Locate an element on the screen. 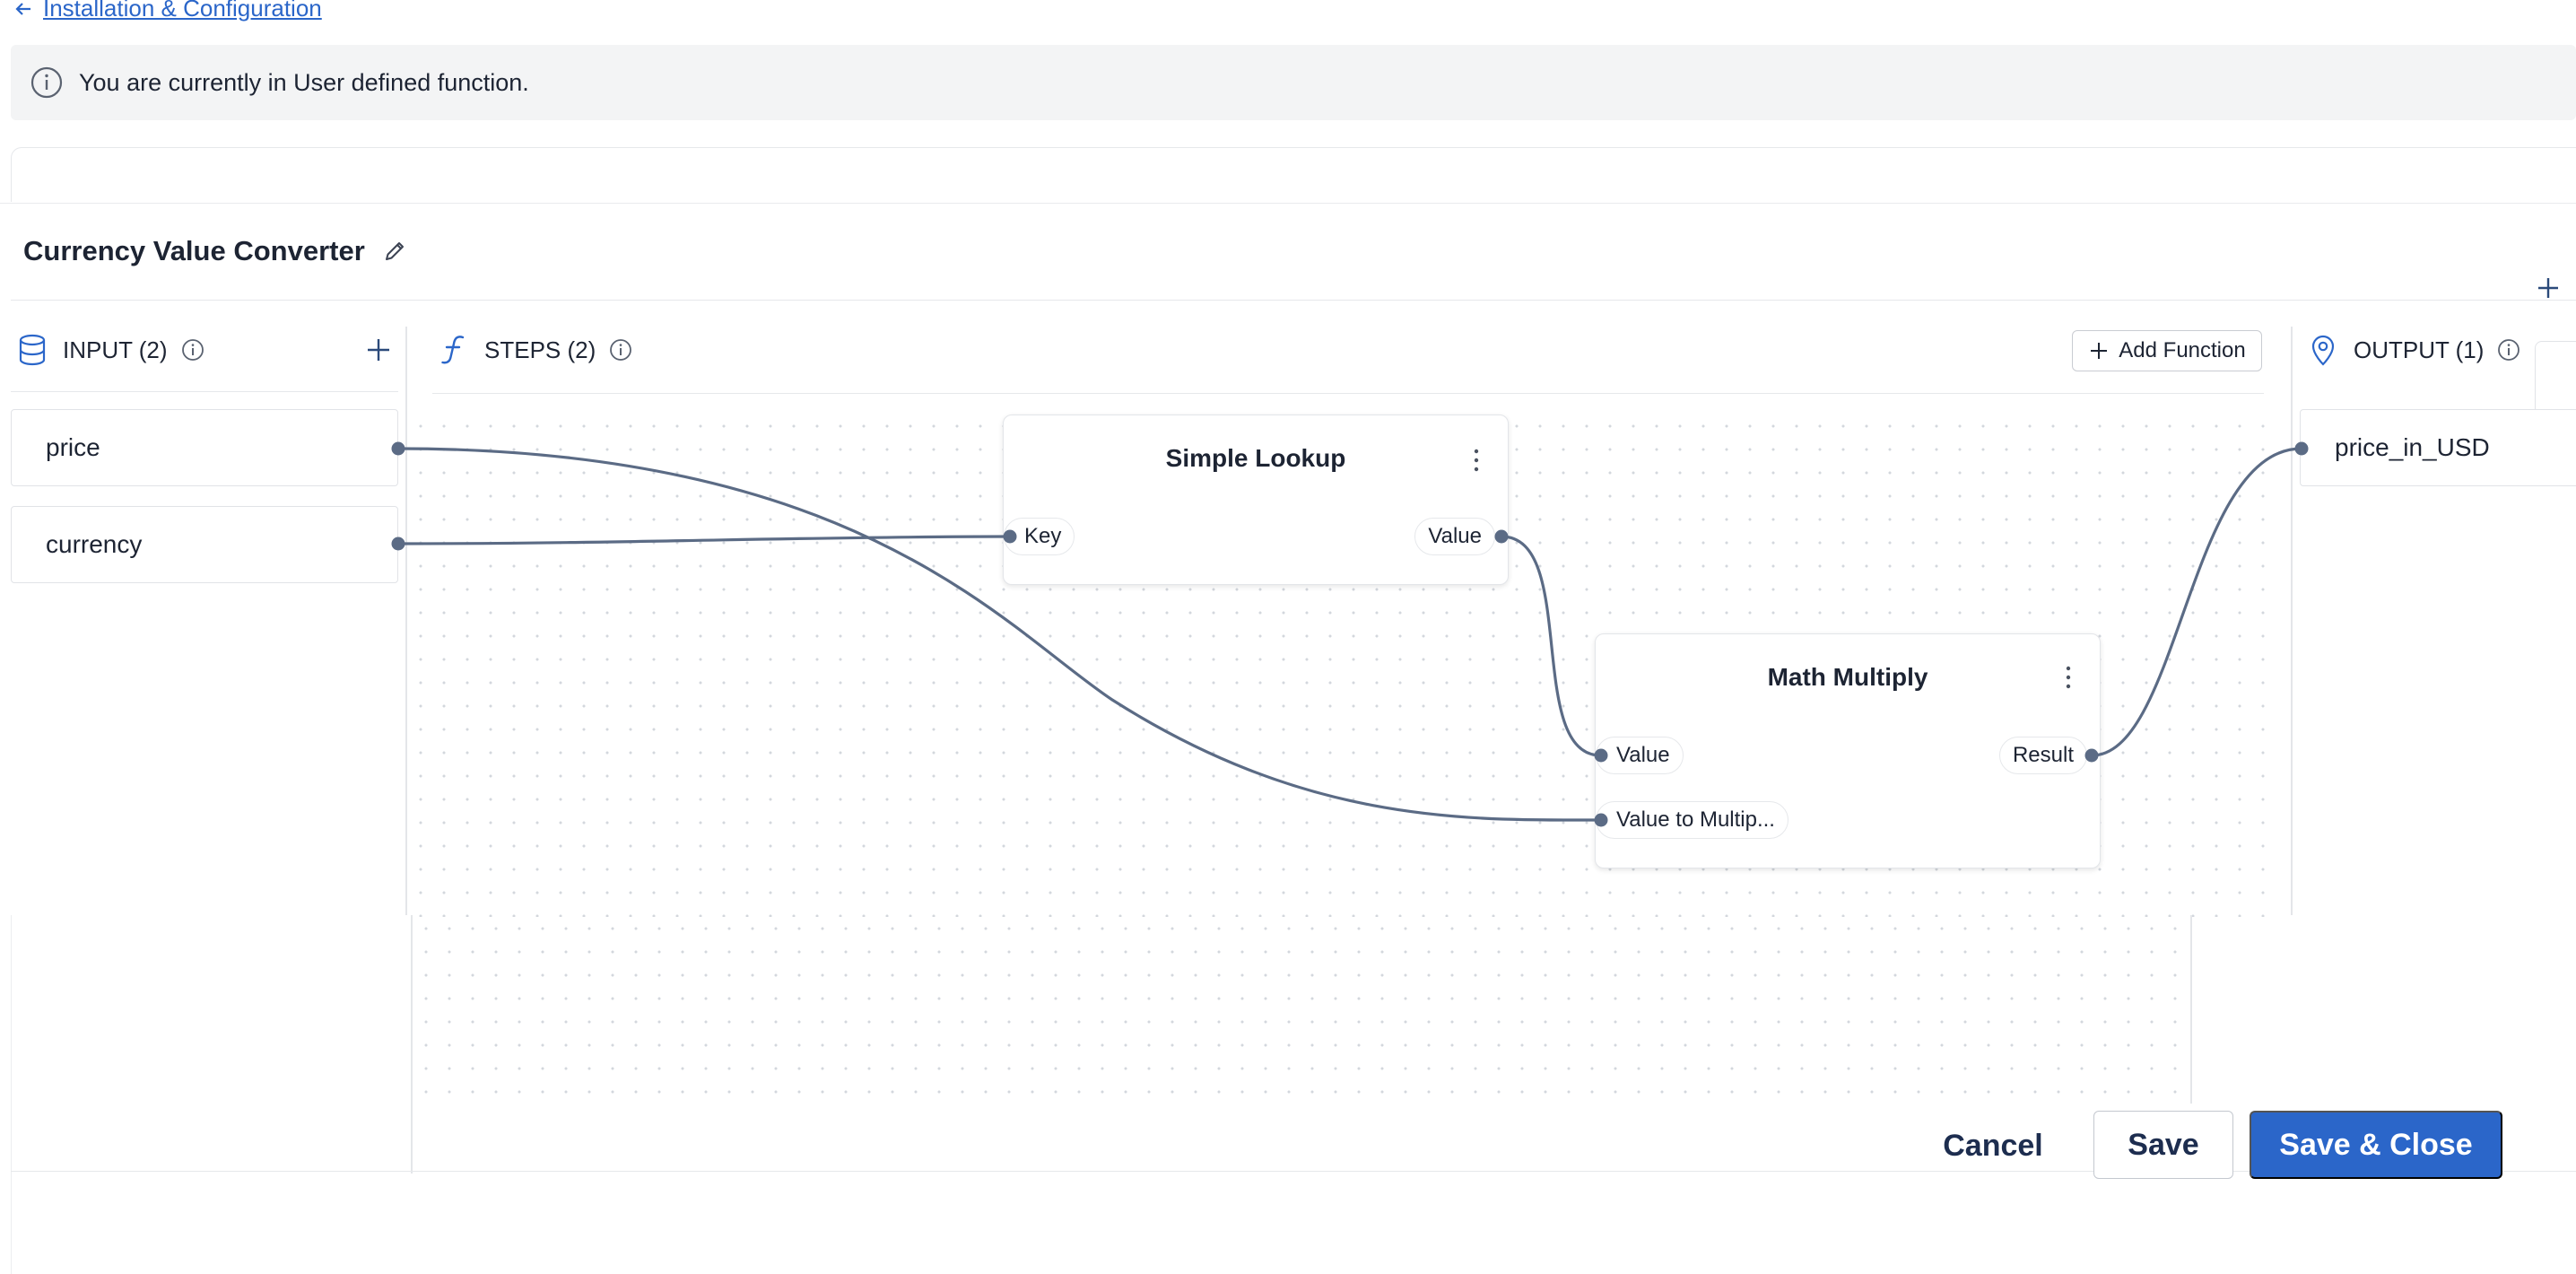 This screenshot has height=1274, width=2576. port-result-out: Result is located at coordinates (2042, 755).